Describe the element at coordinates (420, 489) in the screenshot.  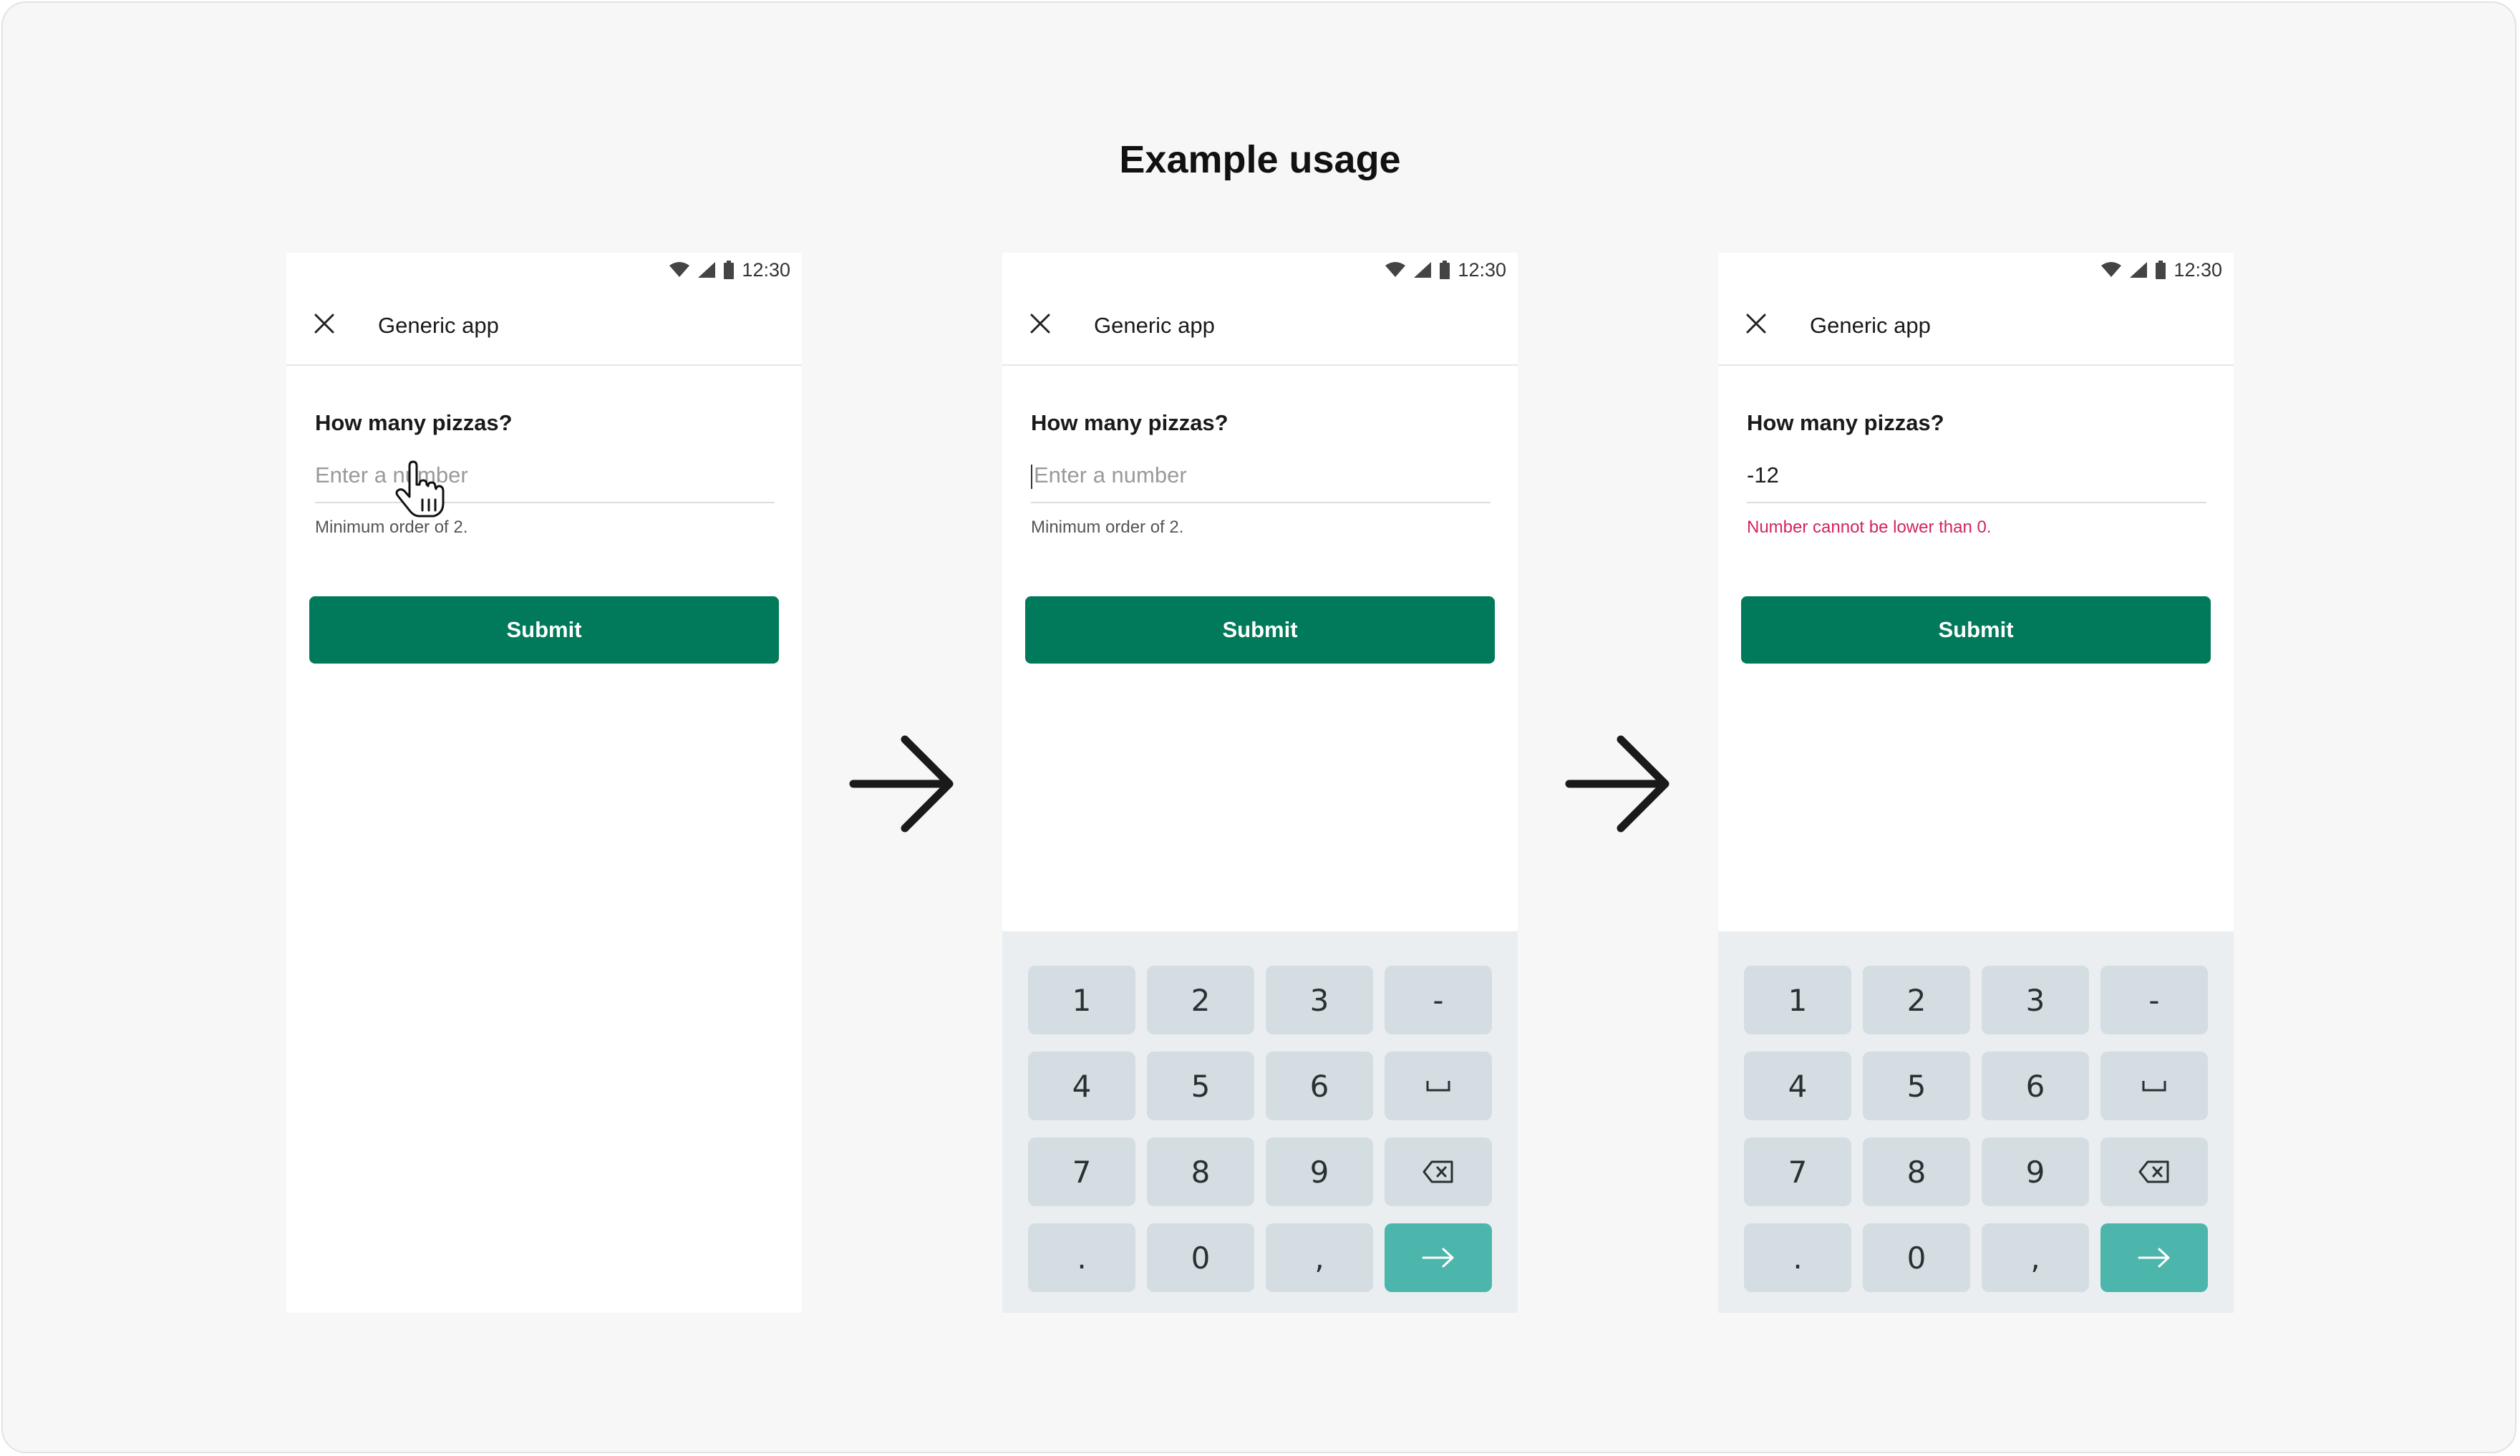
I see `hand-cursor-icon` at that location.